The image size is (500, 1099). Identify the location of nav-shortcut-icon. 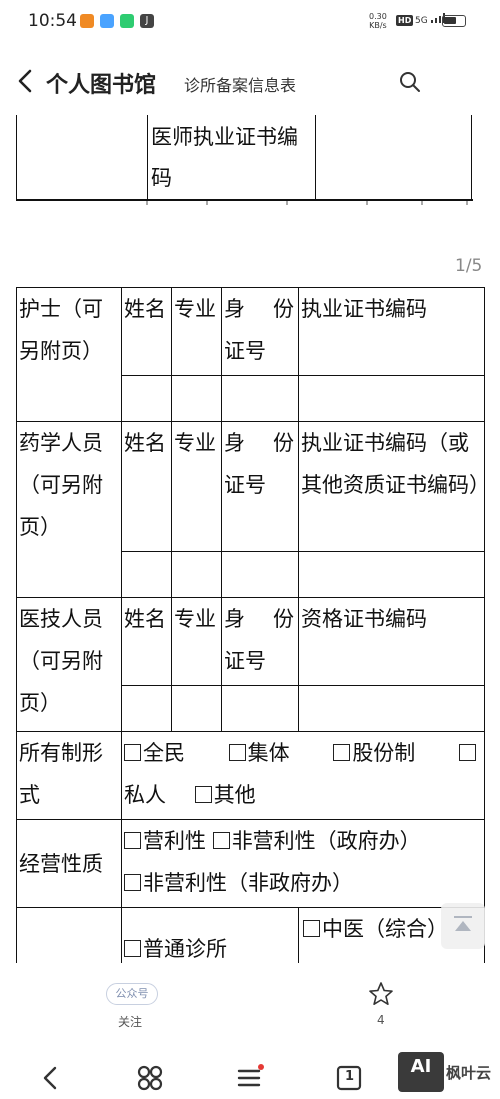
(150, 1078).